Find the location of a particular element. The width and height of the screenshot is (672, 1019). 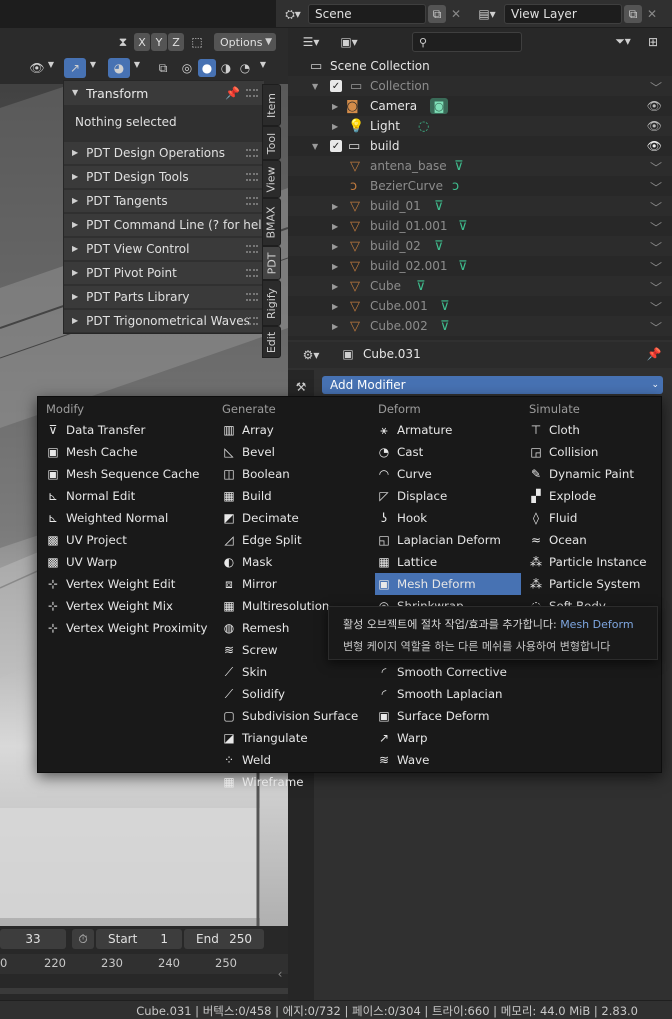

menu-item-triangulate: ◪ Triangulate is located at coordinates (295, 738).